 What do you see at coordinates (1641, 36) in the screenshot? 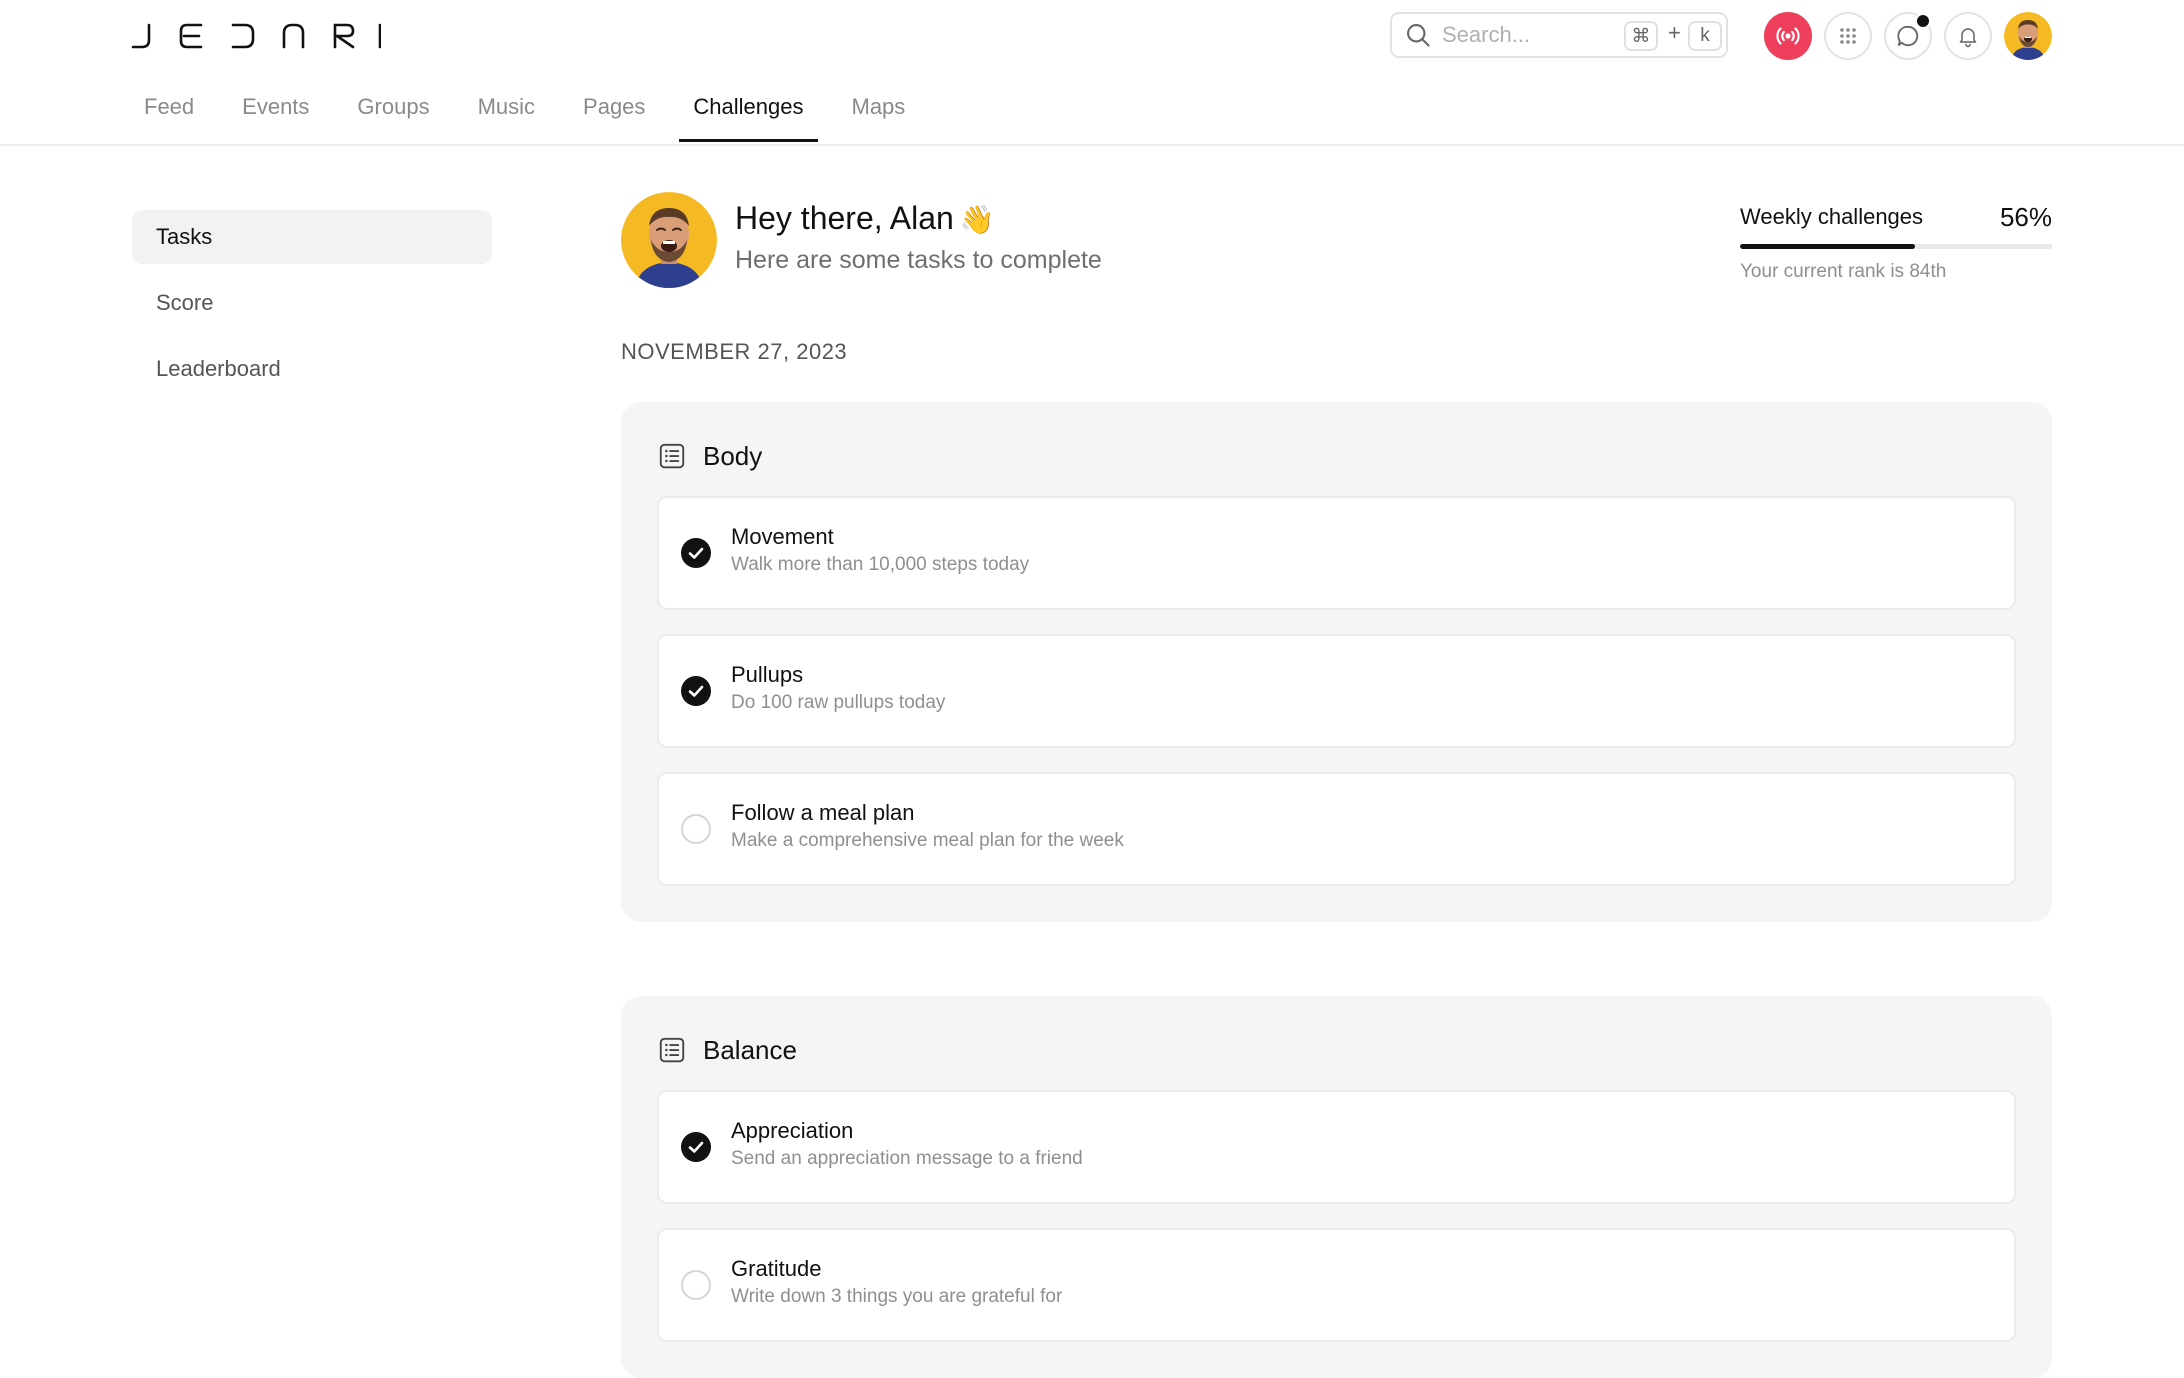
I see `shortcut-command-key: ⌘` at bounding box center [1641, 36].